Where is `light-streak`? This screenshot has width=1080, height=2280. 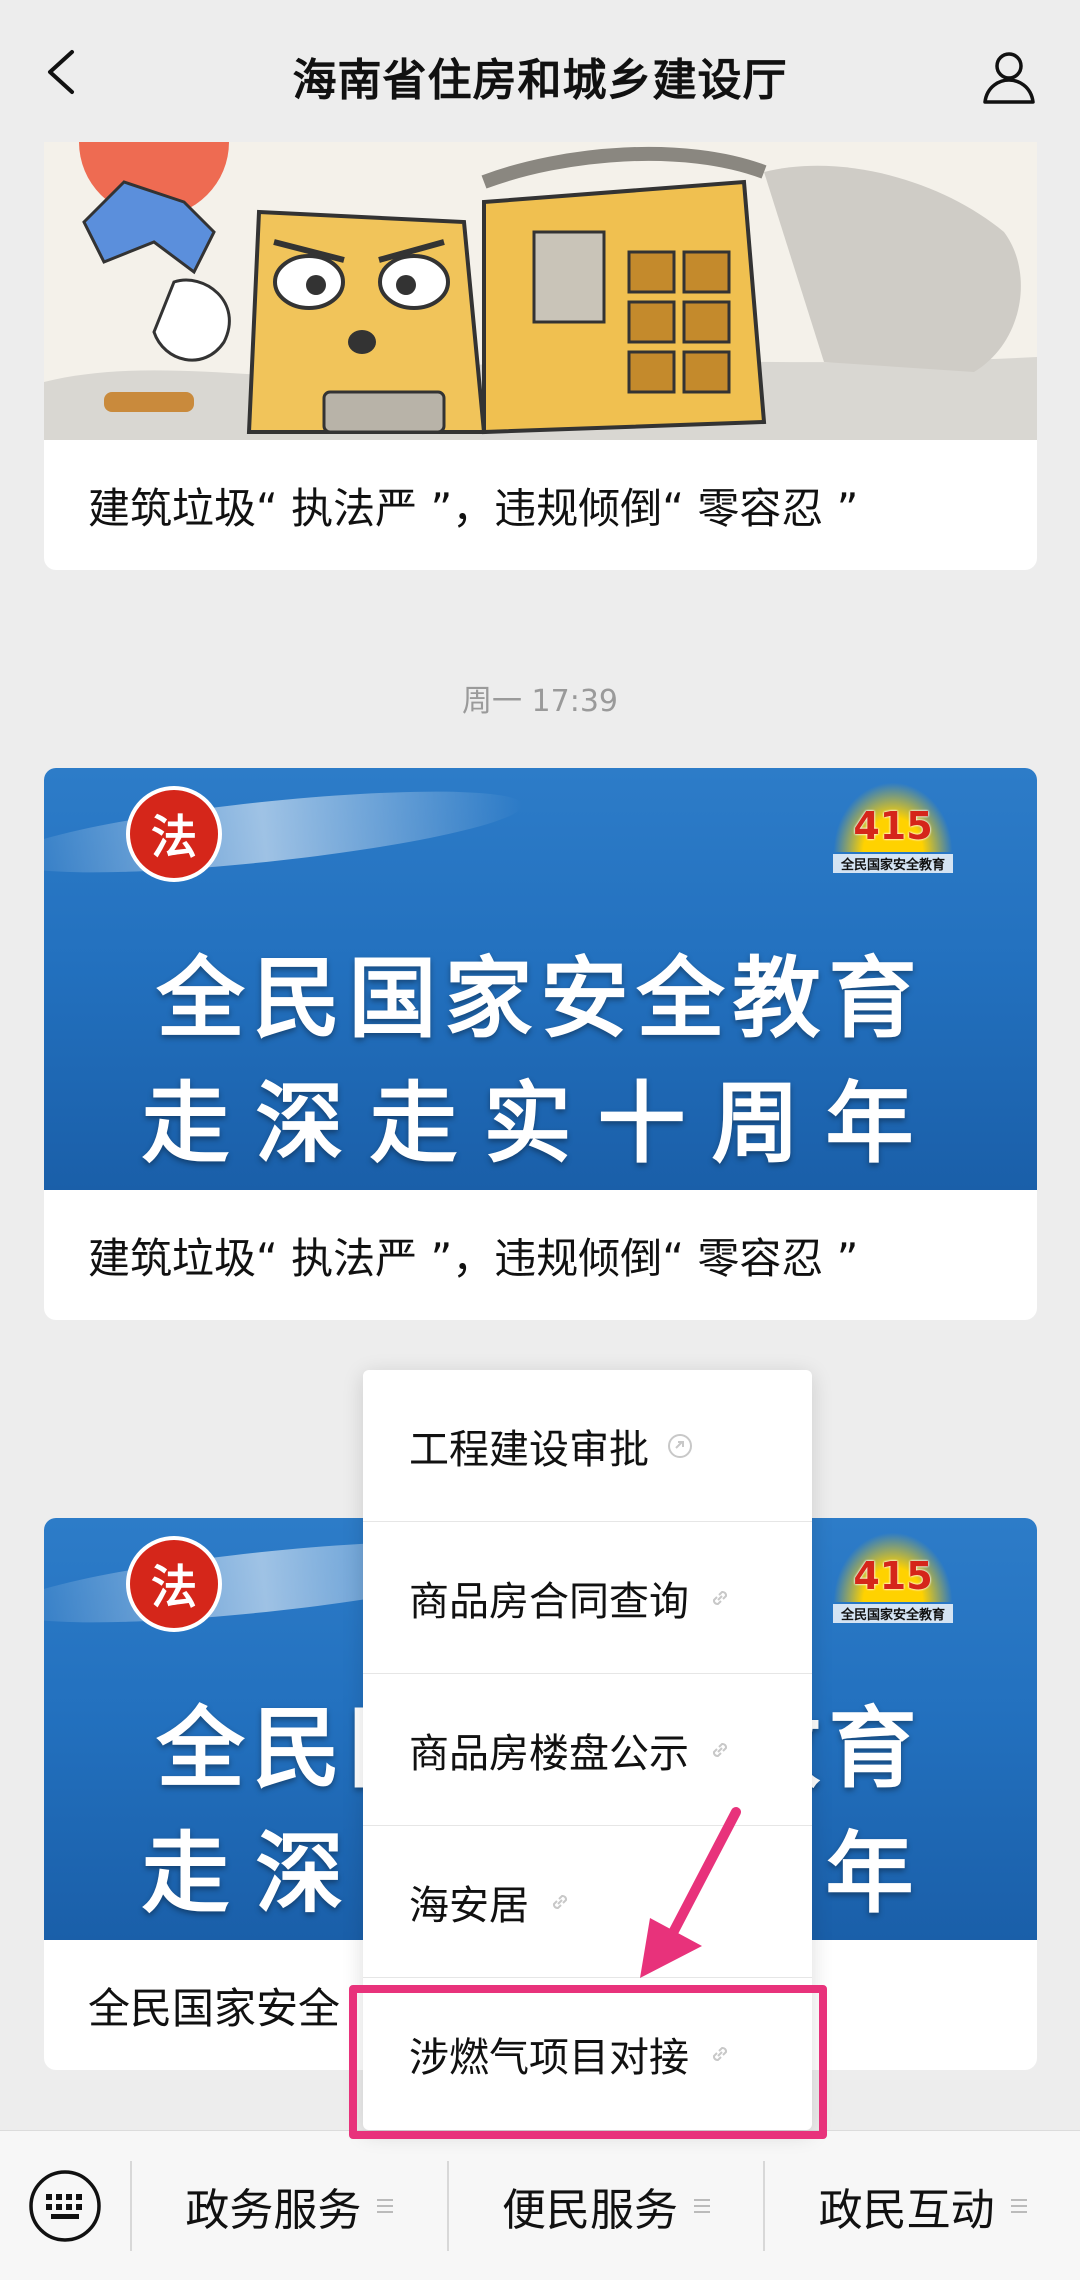
light-streak is located at coordinates (285, 832).